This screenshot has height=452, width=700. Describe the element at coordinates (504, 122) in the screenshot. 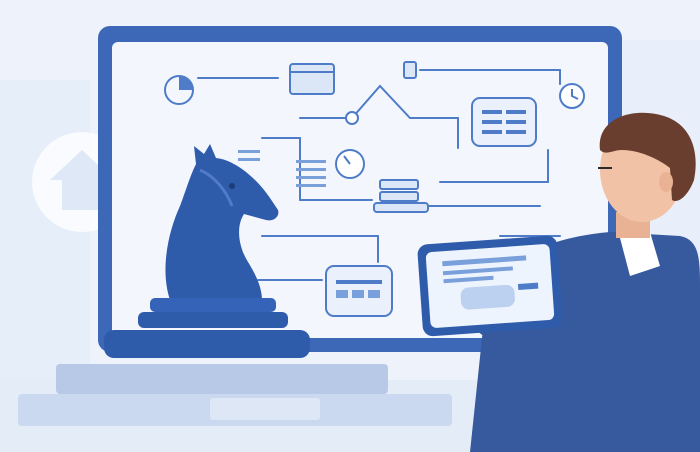

I see `document-card-icon` at that location.